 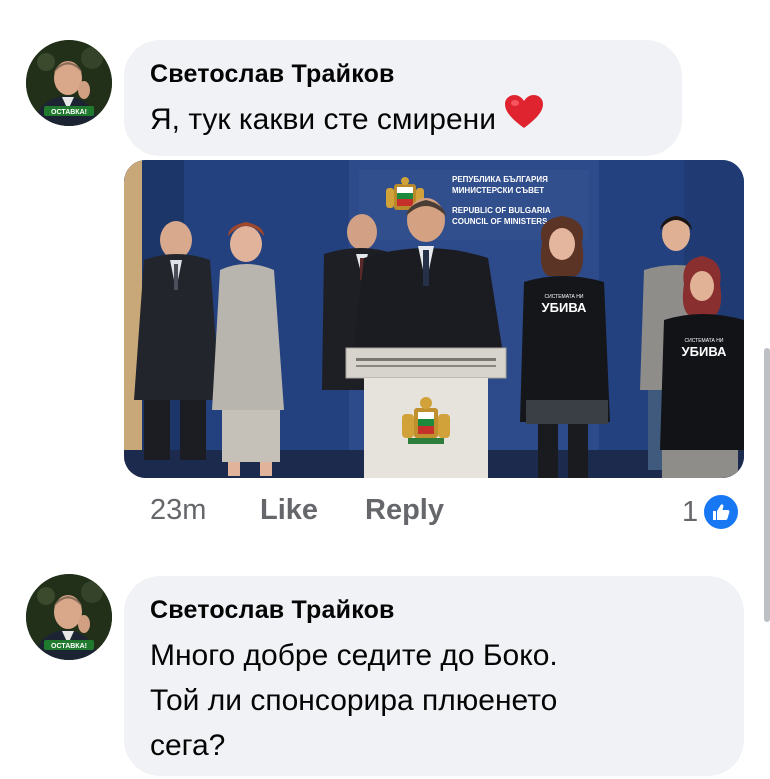 I want to click on comment-text-line: сега?, so click(x=188, y=745).